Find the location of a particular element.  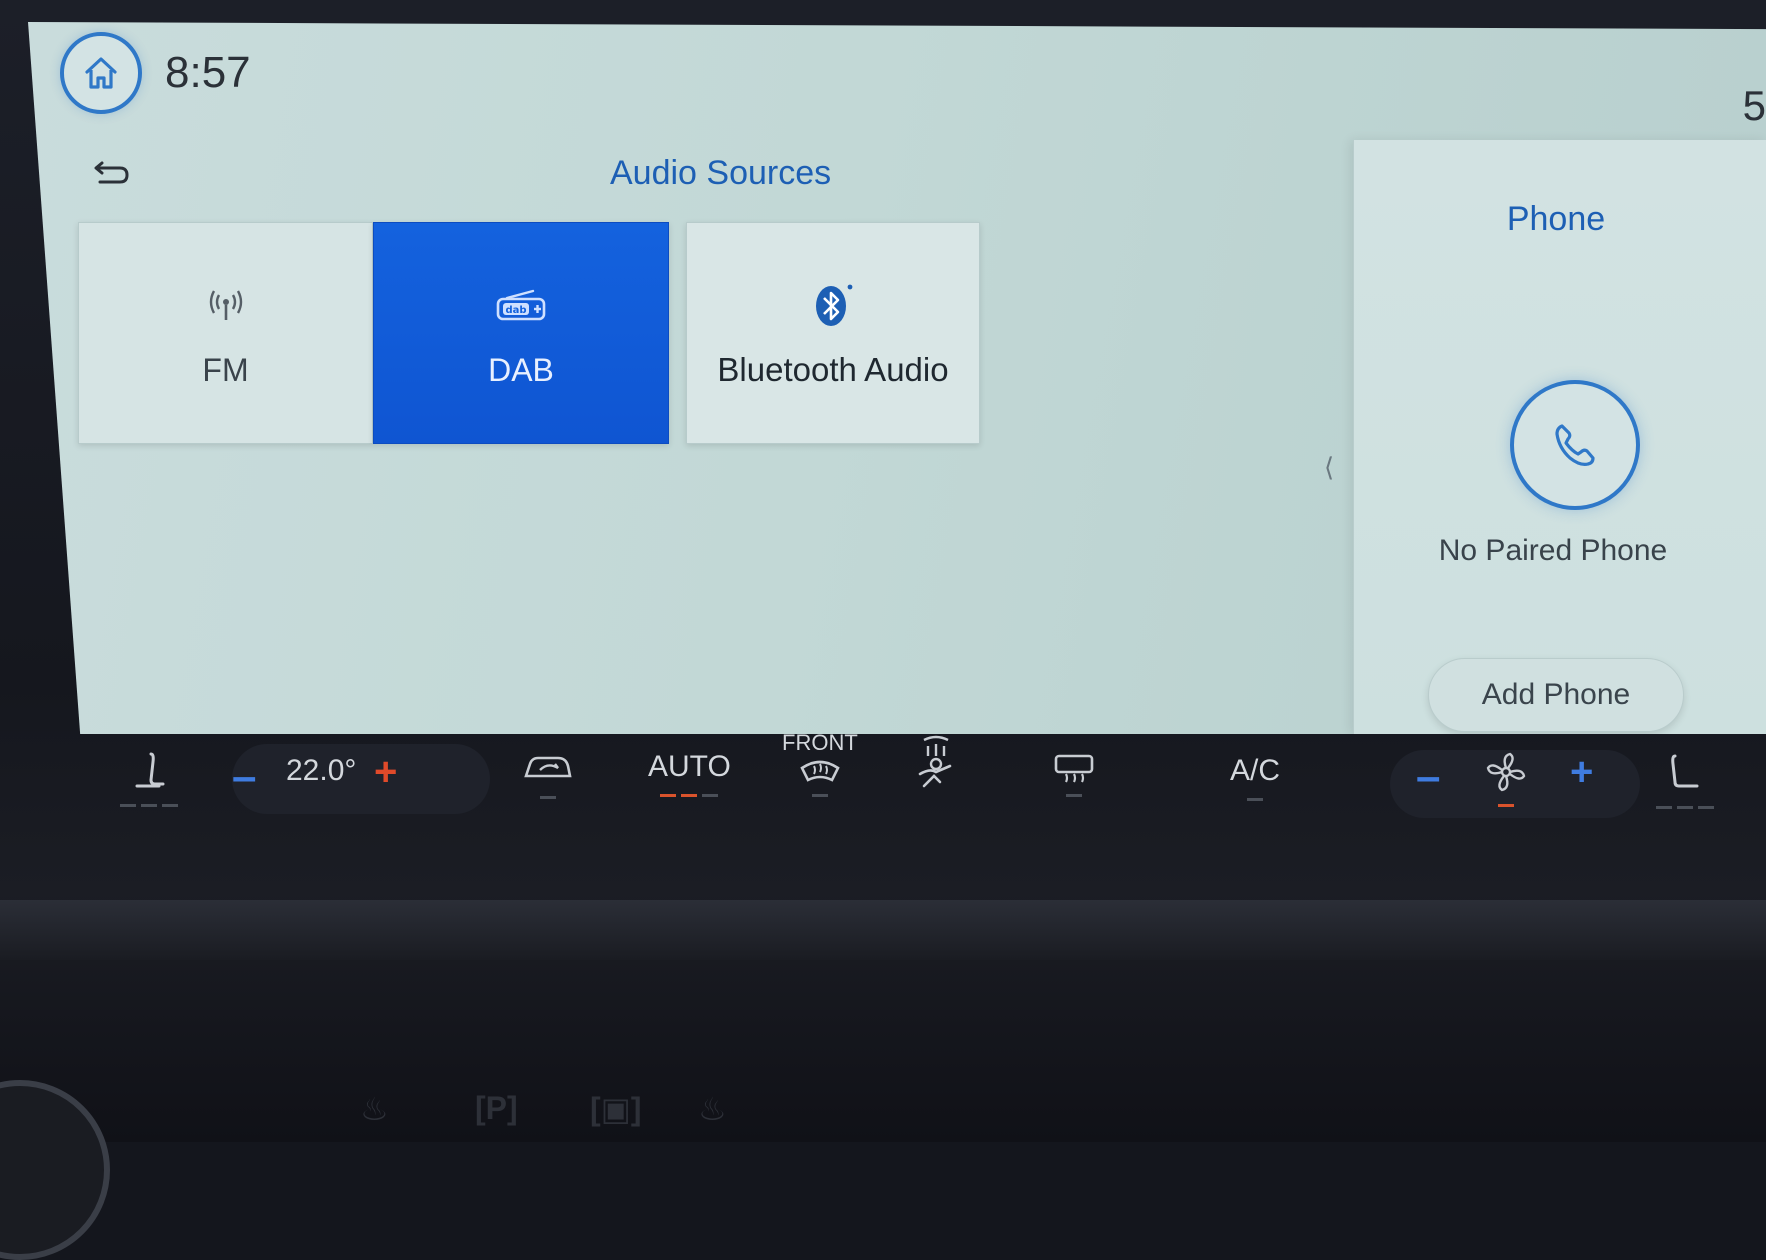

max-defrost-button is located at coordinates (936, 763).